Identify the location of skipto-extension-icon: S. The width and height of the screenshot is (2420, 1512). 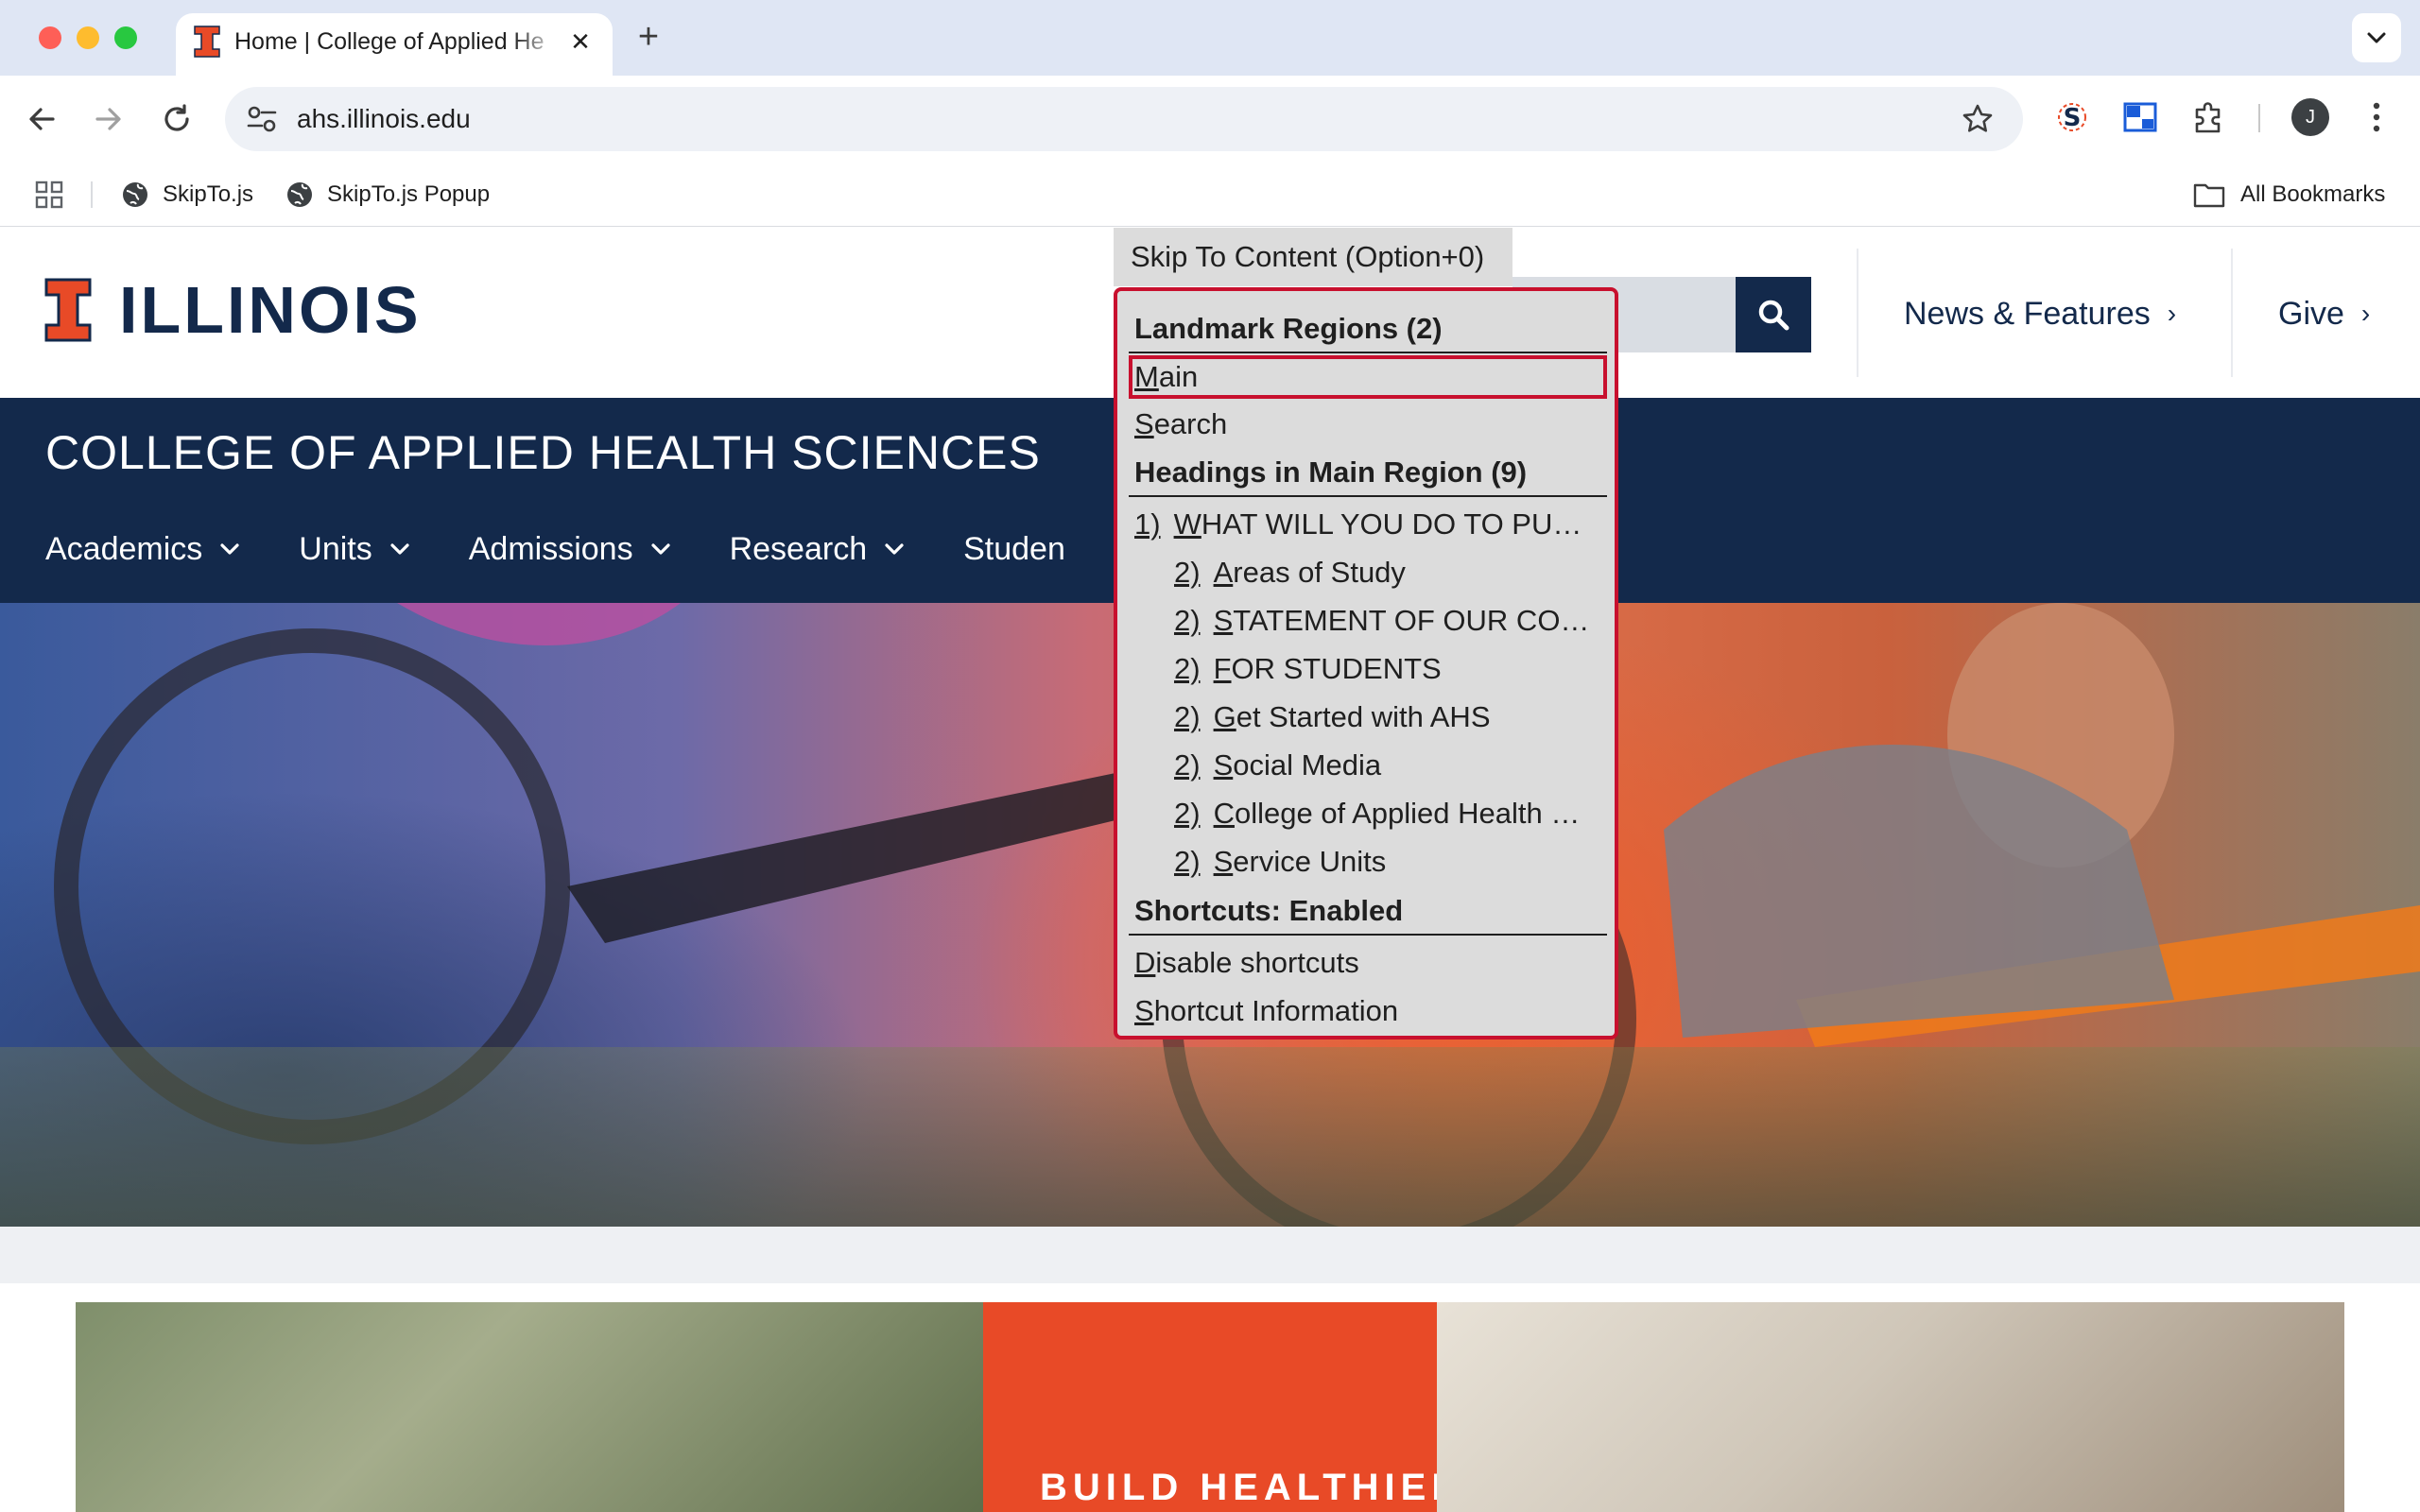
(2072, 117).